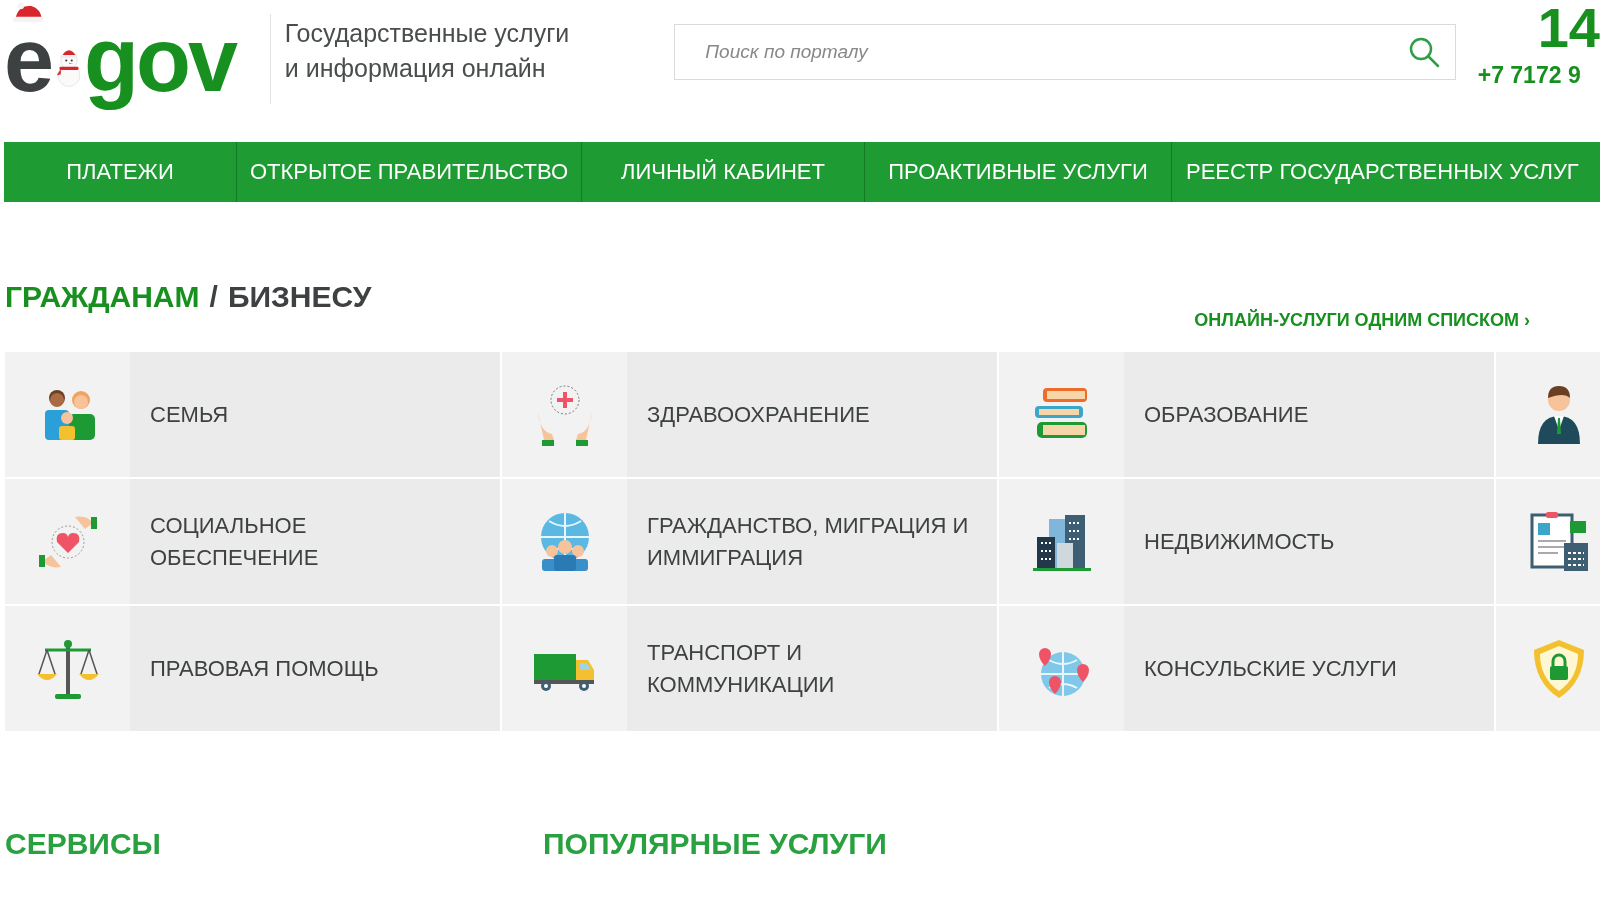 Image resolution: width=1600 pixels, height=900 pixels. I want to click on nav-item: ОТКРЫТОЕ ПРАВИТЕЛЬСТВО, so click(409, 172).